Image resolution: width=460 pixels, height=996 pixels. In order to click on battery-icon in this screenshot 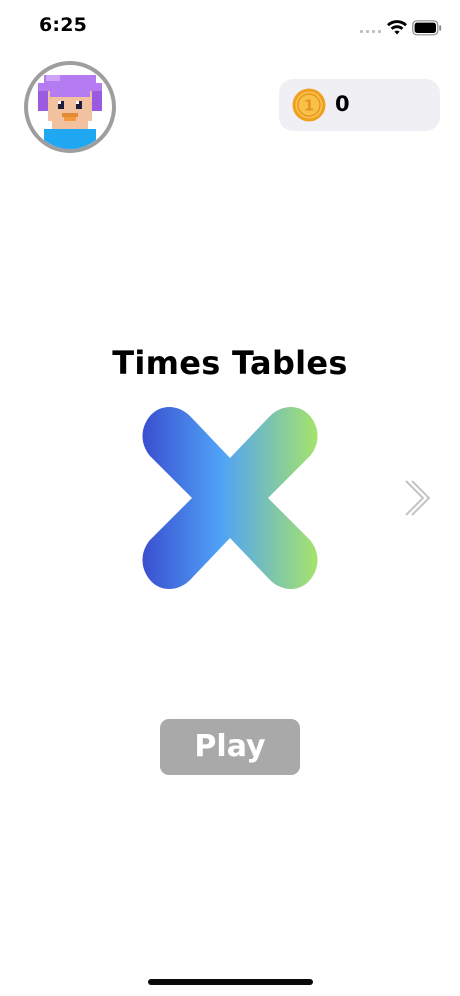, I will do `click(427, 28)`.